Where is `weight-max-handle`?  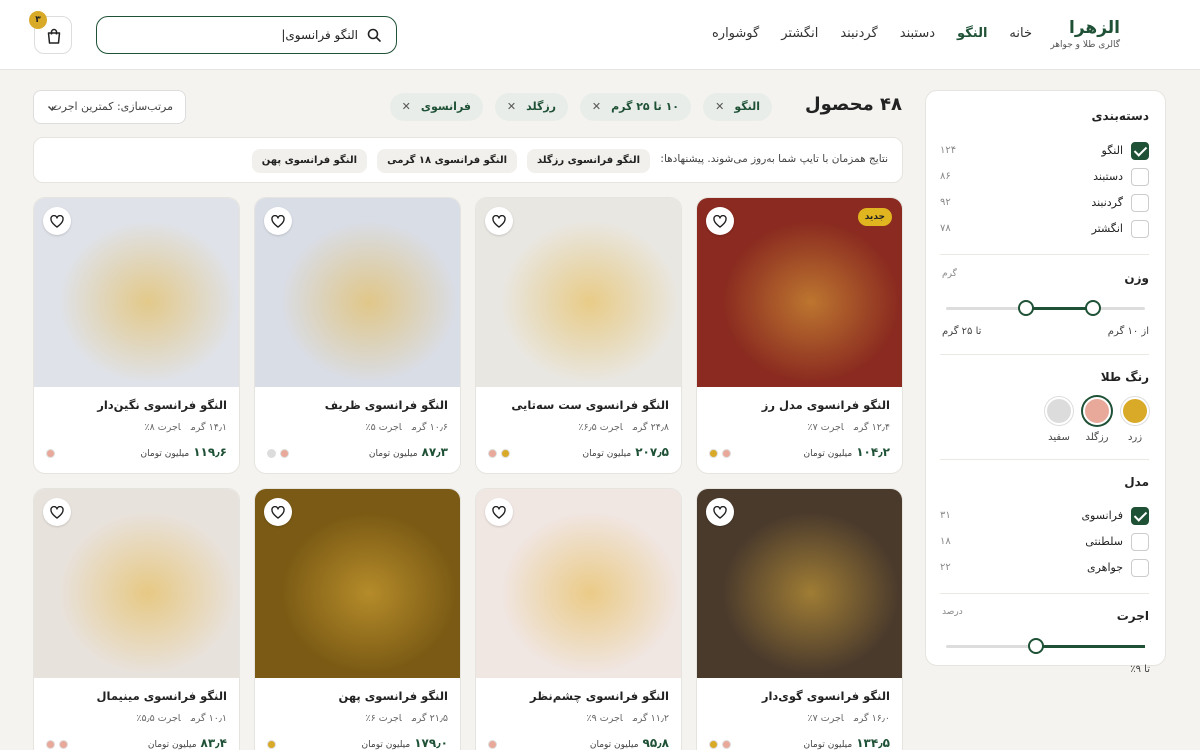 weight-max-handle is located at coordinates (1025, 308).